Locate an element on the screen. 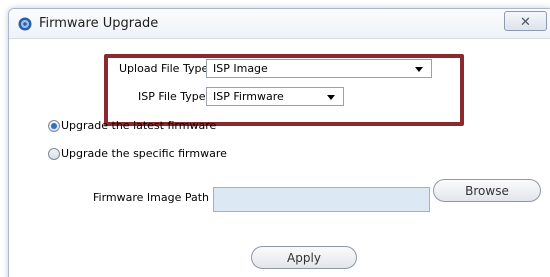 The image size is (550, 277). close-button: ✕ is located at coordinates (525, 21).